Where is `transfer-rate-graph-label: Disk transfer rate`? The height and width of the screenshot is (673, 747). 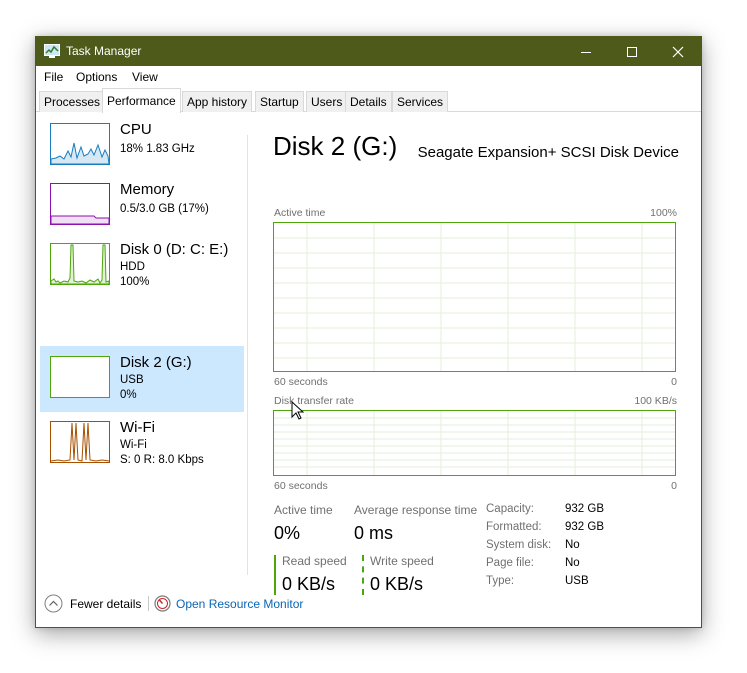
transfer-rate-graph-label: Disk transfer rate is located at coordinates (314, 401).